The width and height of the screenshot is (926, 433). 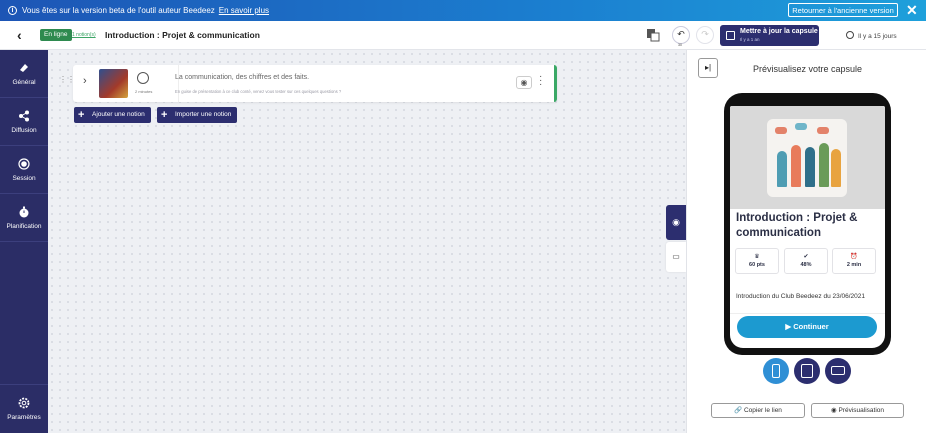 I want to click on comments-tab-icon: ▭, so click(x=676, y=257).